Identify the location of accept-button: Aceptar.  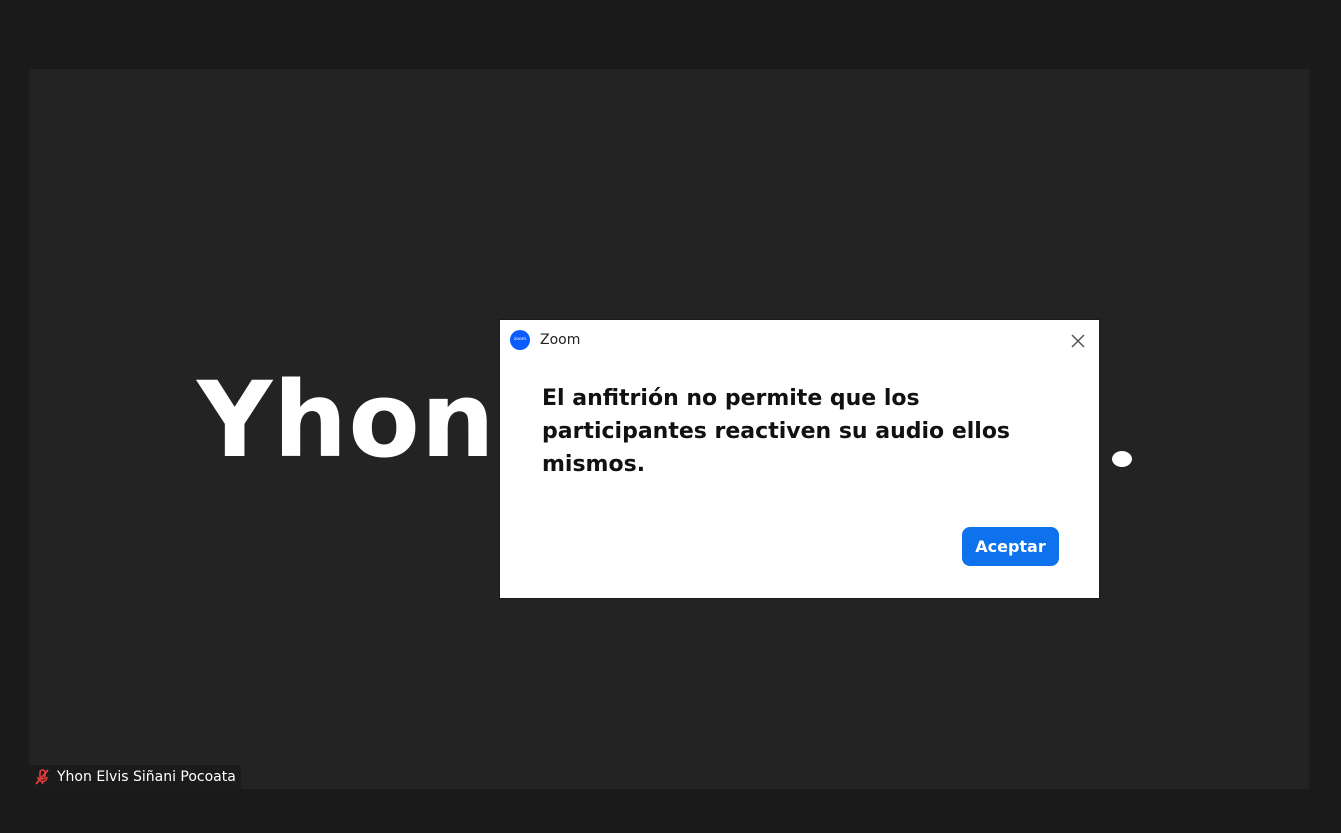
(1010, 546).